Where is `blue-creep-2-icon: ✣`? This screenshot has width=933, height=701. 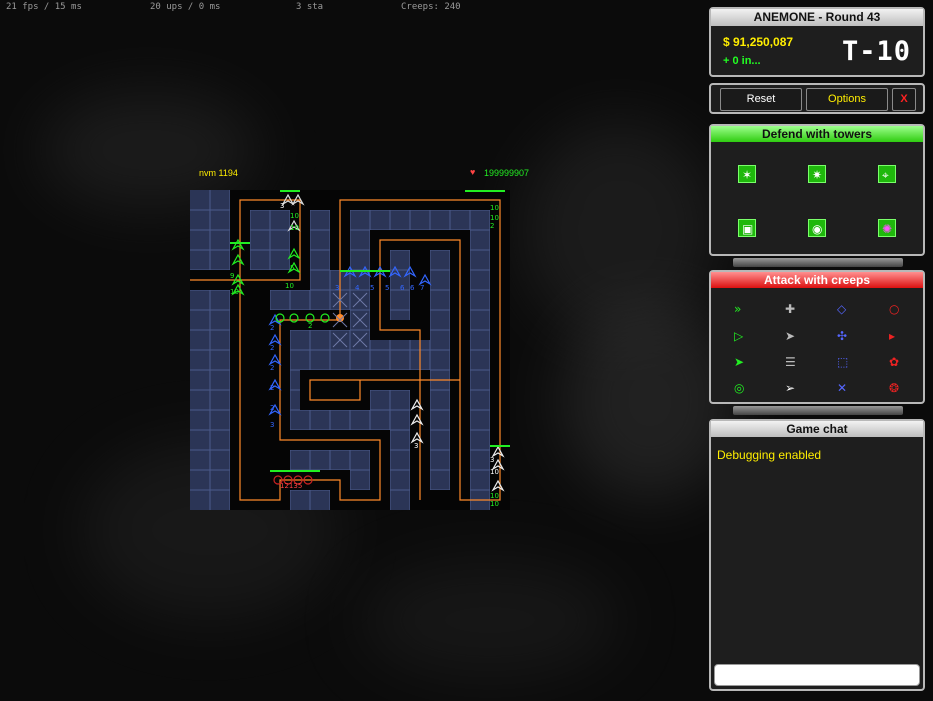 blue-creep-2-icon: ✣ is located at coordinates (843, 336).